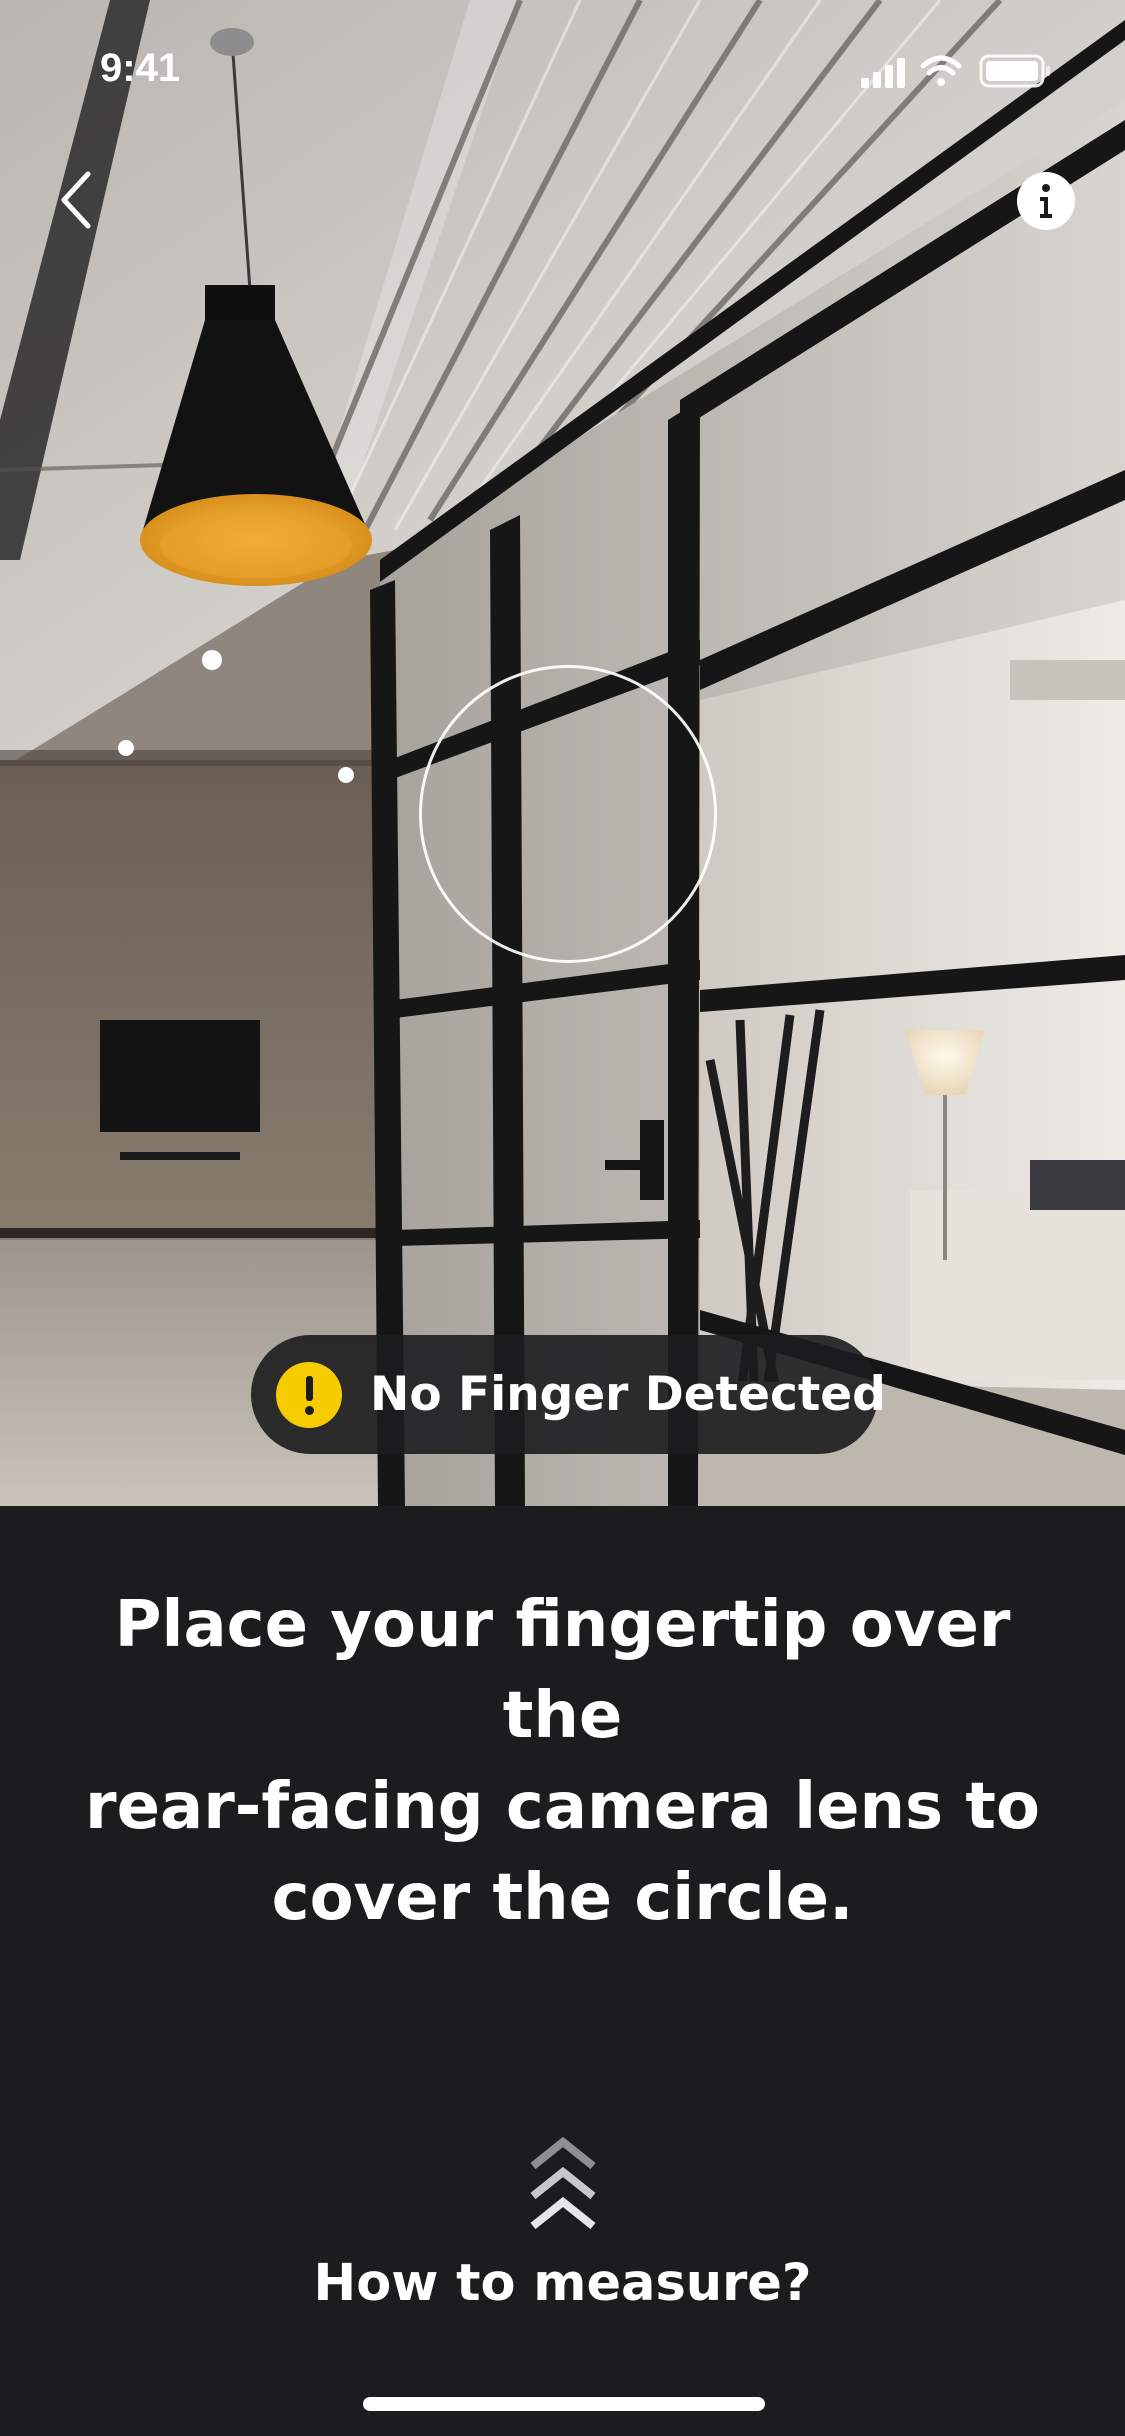  Describe the element at coordinates (562, 1898) in the screenshot. I see `instruction-line: cover the circle.` at that location.